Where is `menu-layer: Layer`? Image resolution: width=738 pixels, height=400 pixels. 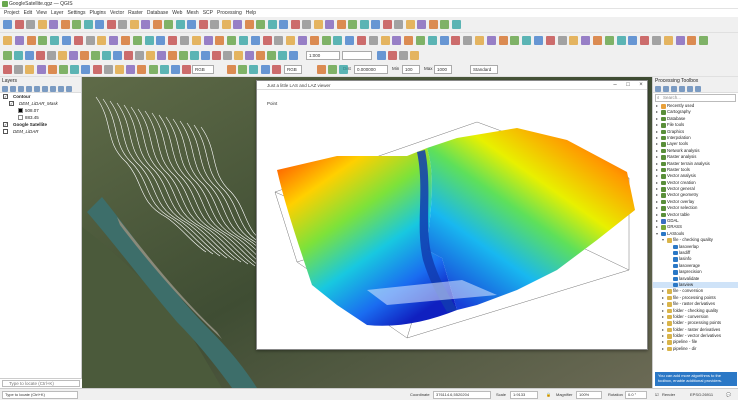 menu-layer: Layer is located at coordinates (57, 13).